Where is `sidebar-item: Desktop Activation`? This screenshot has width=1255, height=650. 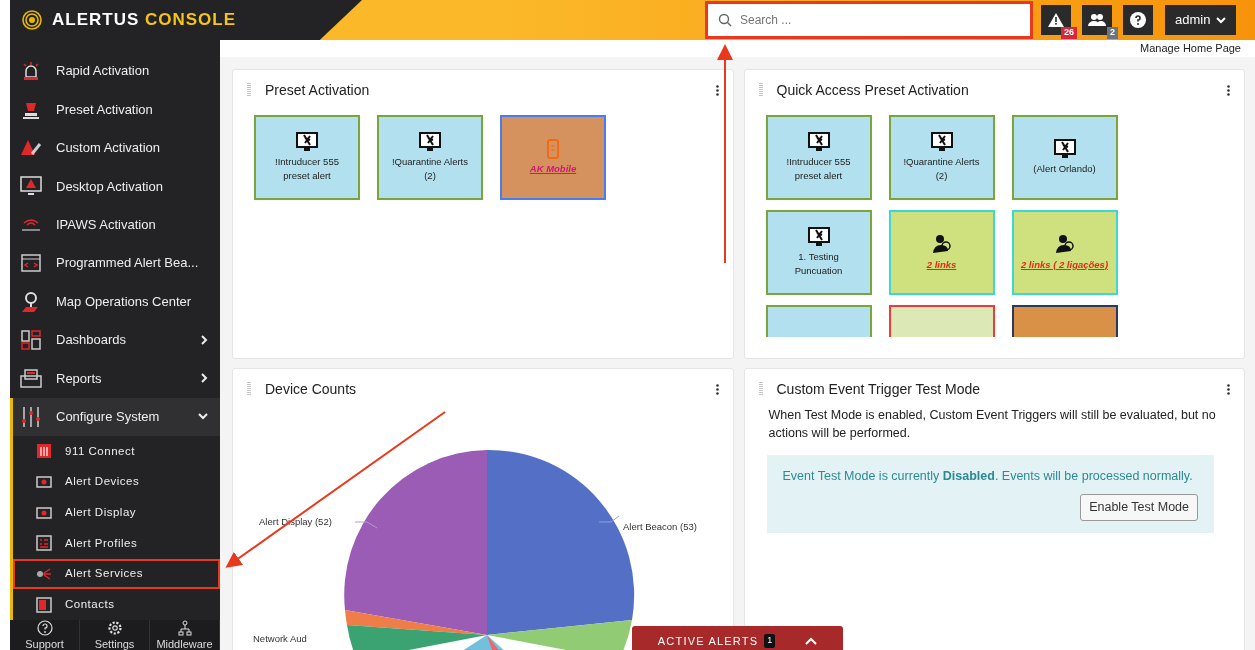 sidebar-item: Desktop Activation is located at coordinates (115, 186).